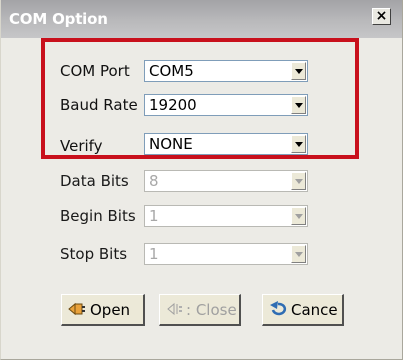  I want to click on verify-label: Verify, so click(81, 146).